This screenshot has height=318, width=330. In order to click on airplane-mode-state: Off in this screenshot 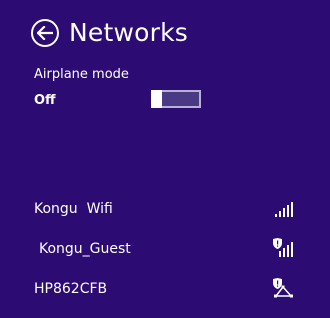, I will do `click(45, 100)`.